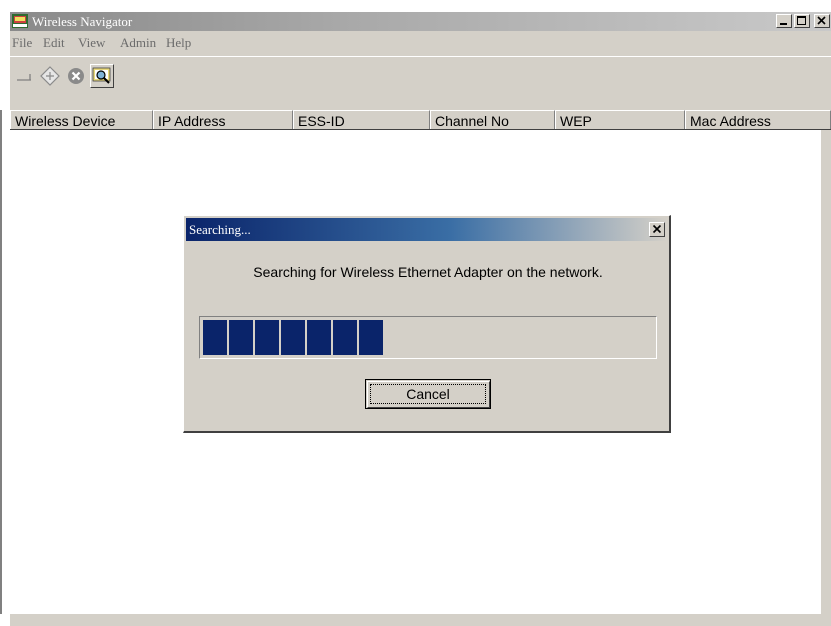 The height and width of the screenshot is (626, 831). Describe the element at coordinates (784, 21) in the screenshot. I see `minimize-button` at that location.